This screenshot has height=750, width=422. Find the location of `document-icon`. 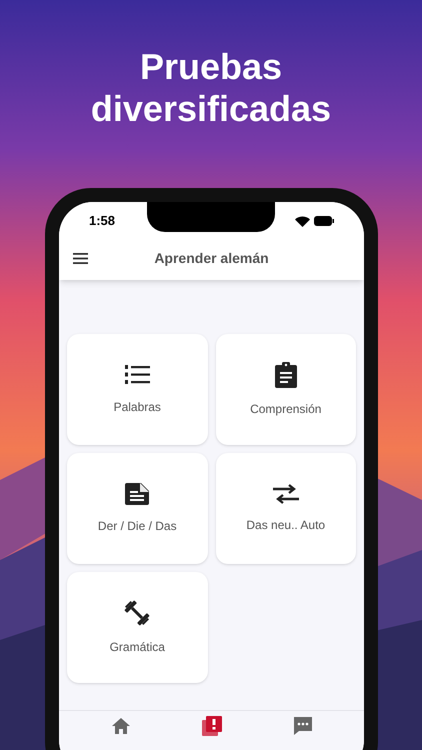

document-icon is located at coordinates (137, 493).